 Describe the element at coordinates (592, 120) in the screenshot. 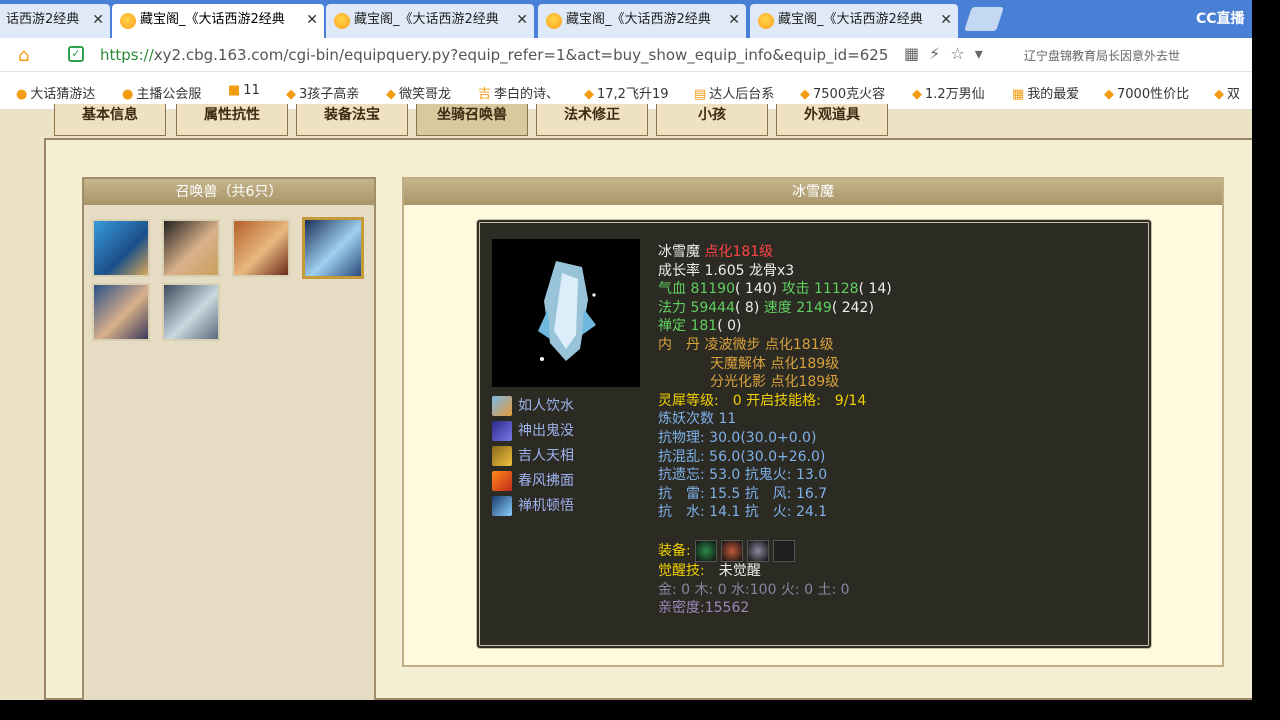

I see `tab-spells: 法术修正` at that location.